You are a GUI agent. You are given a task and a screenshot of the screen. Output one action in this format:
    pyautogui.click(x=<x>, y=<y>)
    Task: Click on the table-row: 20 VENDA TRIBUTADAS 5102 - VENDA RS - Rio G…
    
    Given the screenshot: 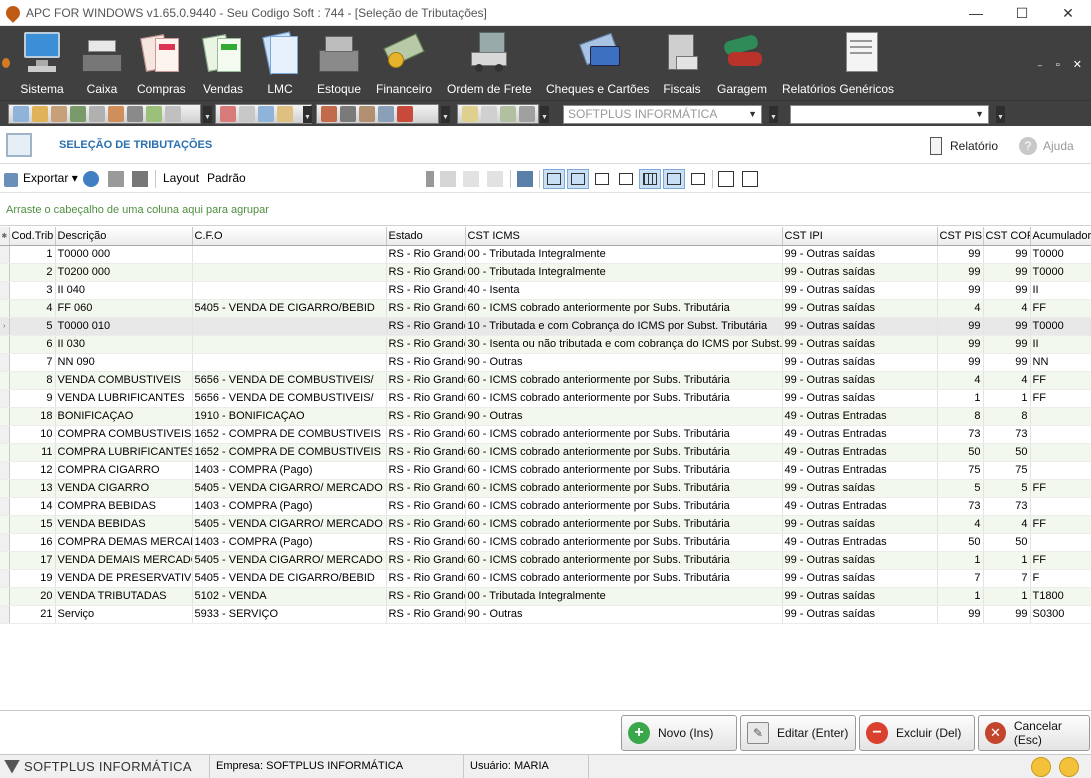 What is the action you would take?
    pyautogui.click(x=545, y=596)
    